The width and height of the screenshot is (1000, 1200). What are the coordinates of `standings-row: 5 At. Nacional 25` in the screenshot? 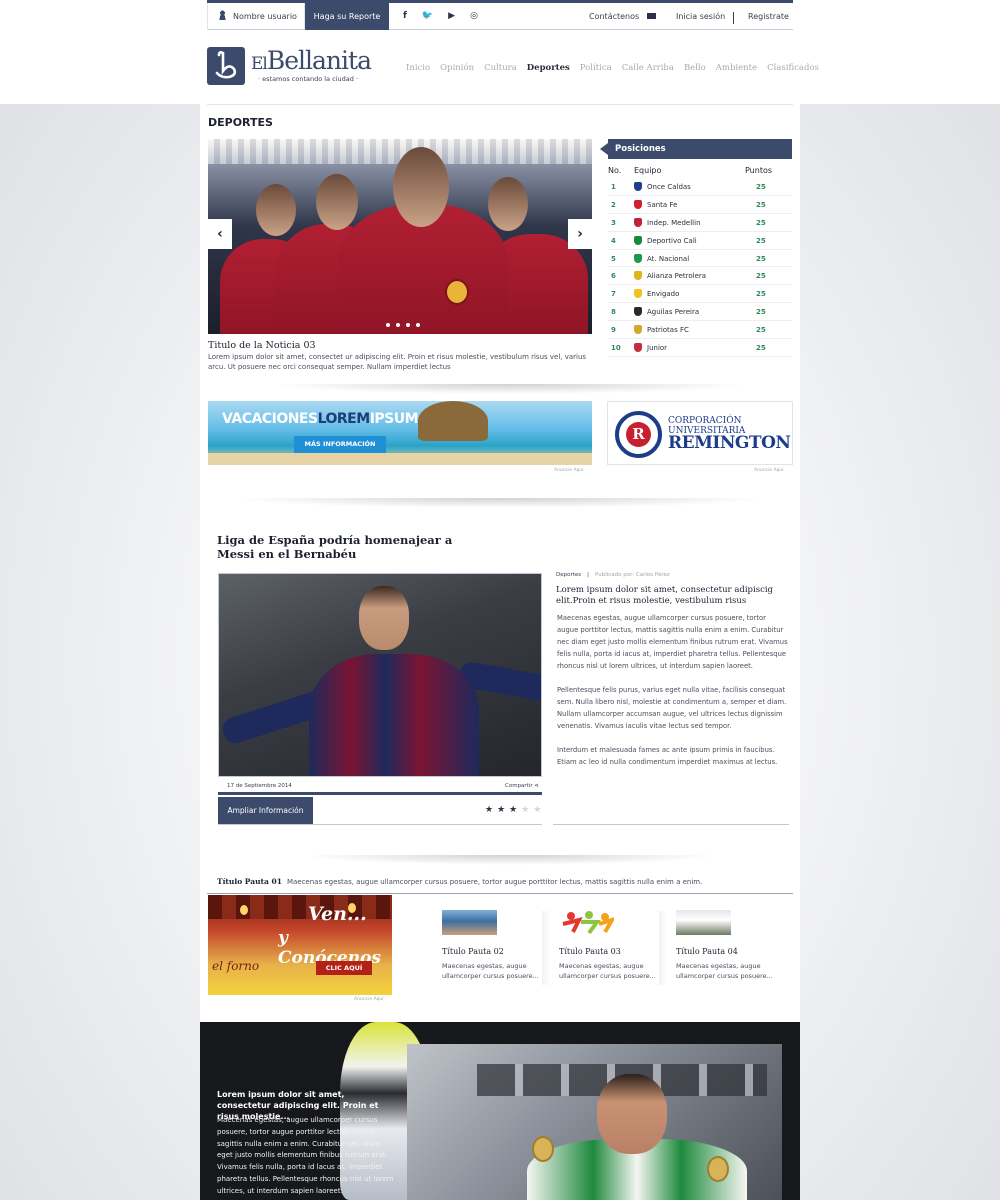 It's located at (700, 259).